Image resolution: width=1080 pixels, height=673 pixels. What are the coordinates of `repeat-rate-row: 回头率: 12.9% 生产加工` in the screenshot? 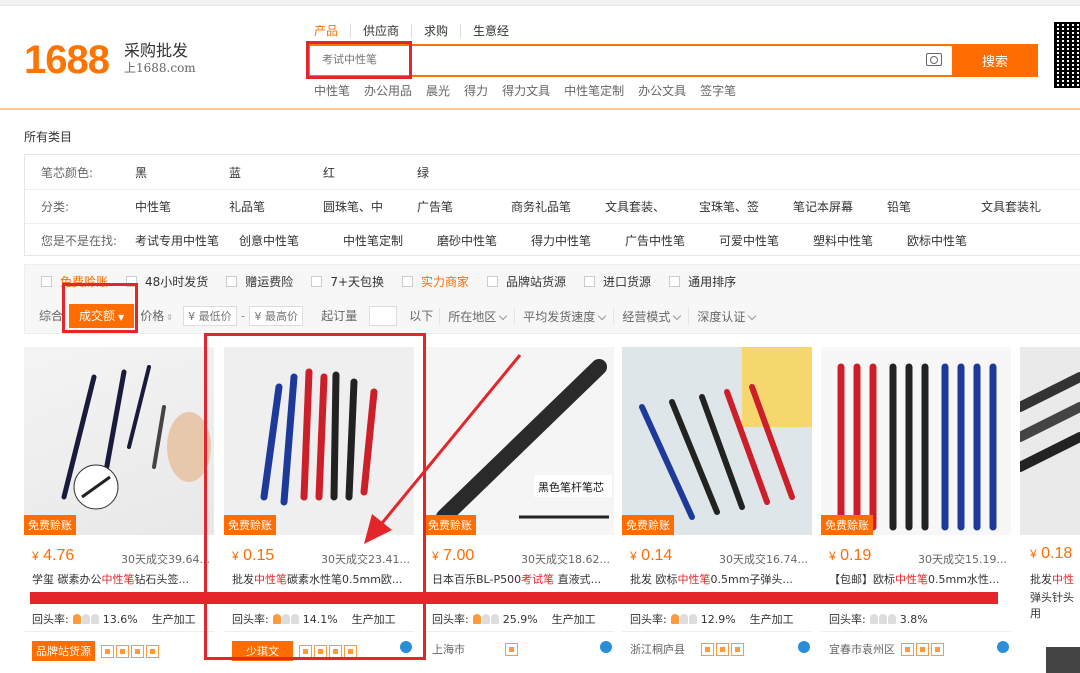 It's located at (712, 619).